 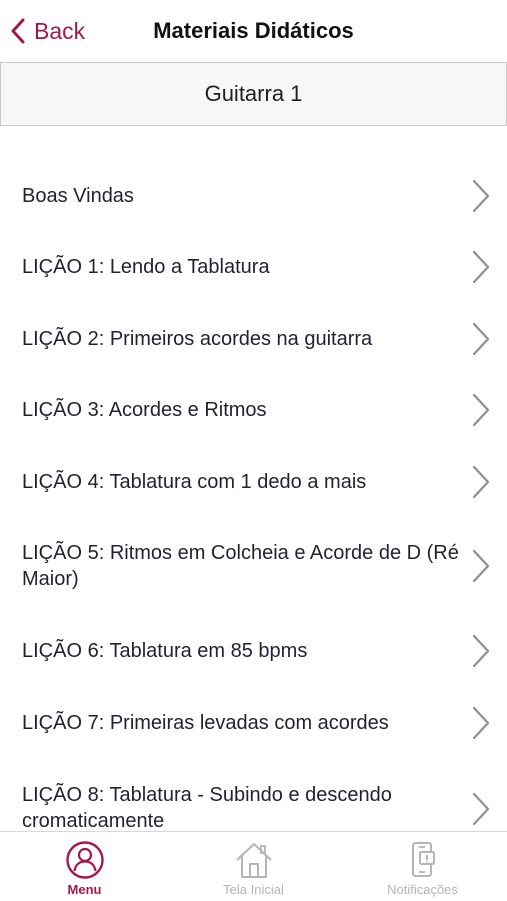 I want to click on tab-home: Tela Inicial, so click(x=253, y=866).